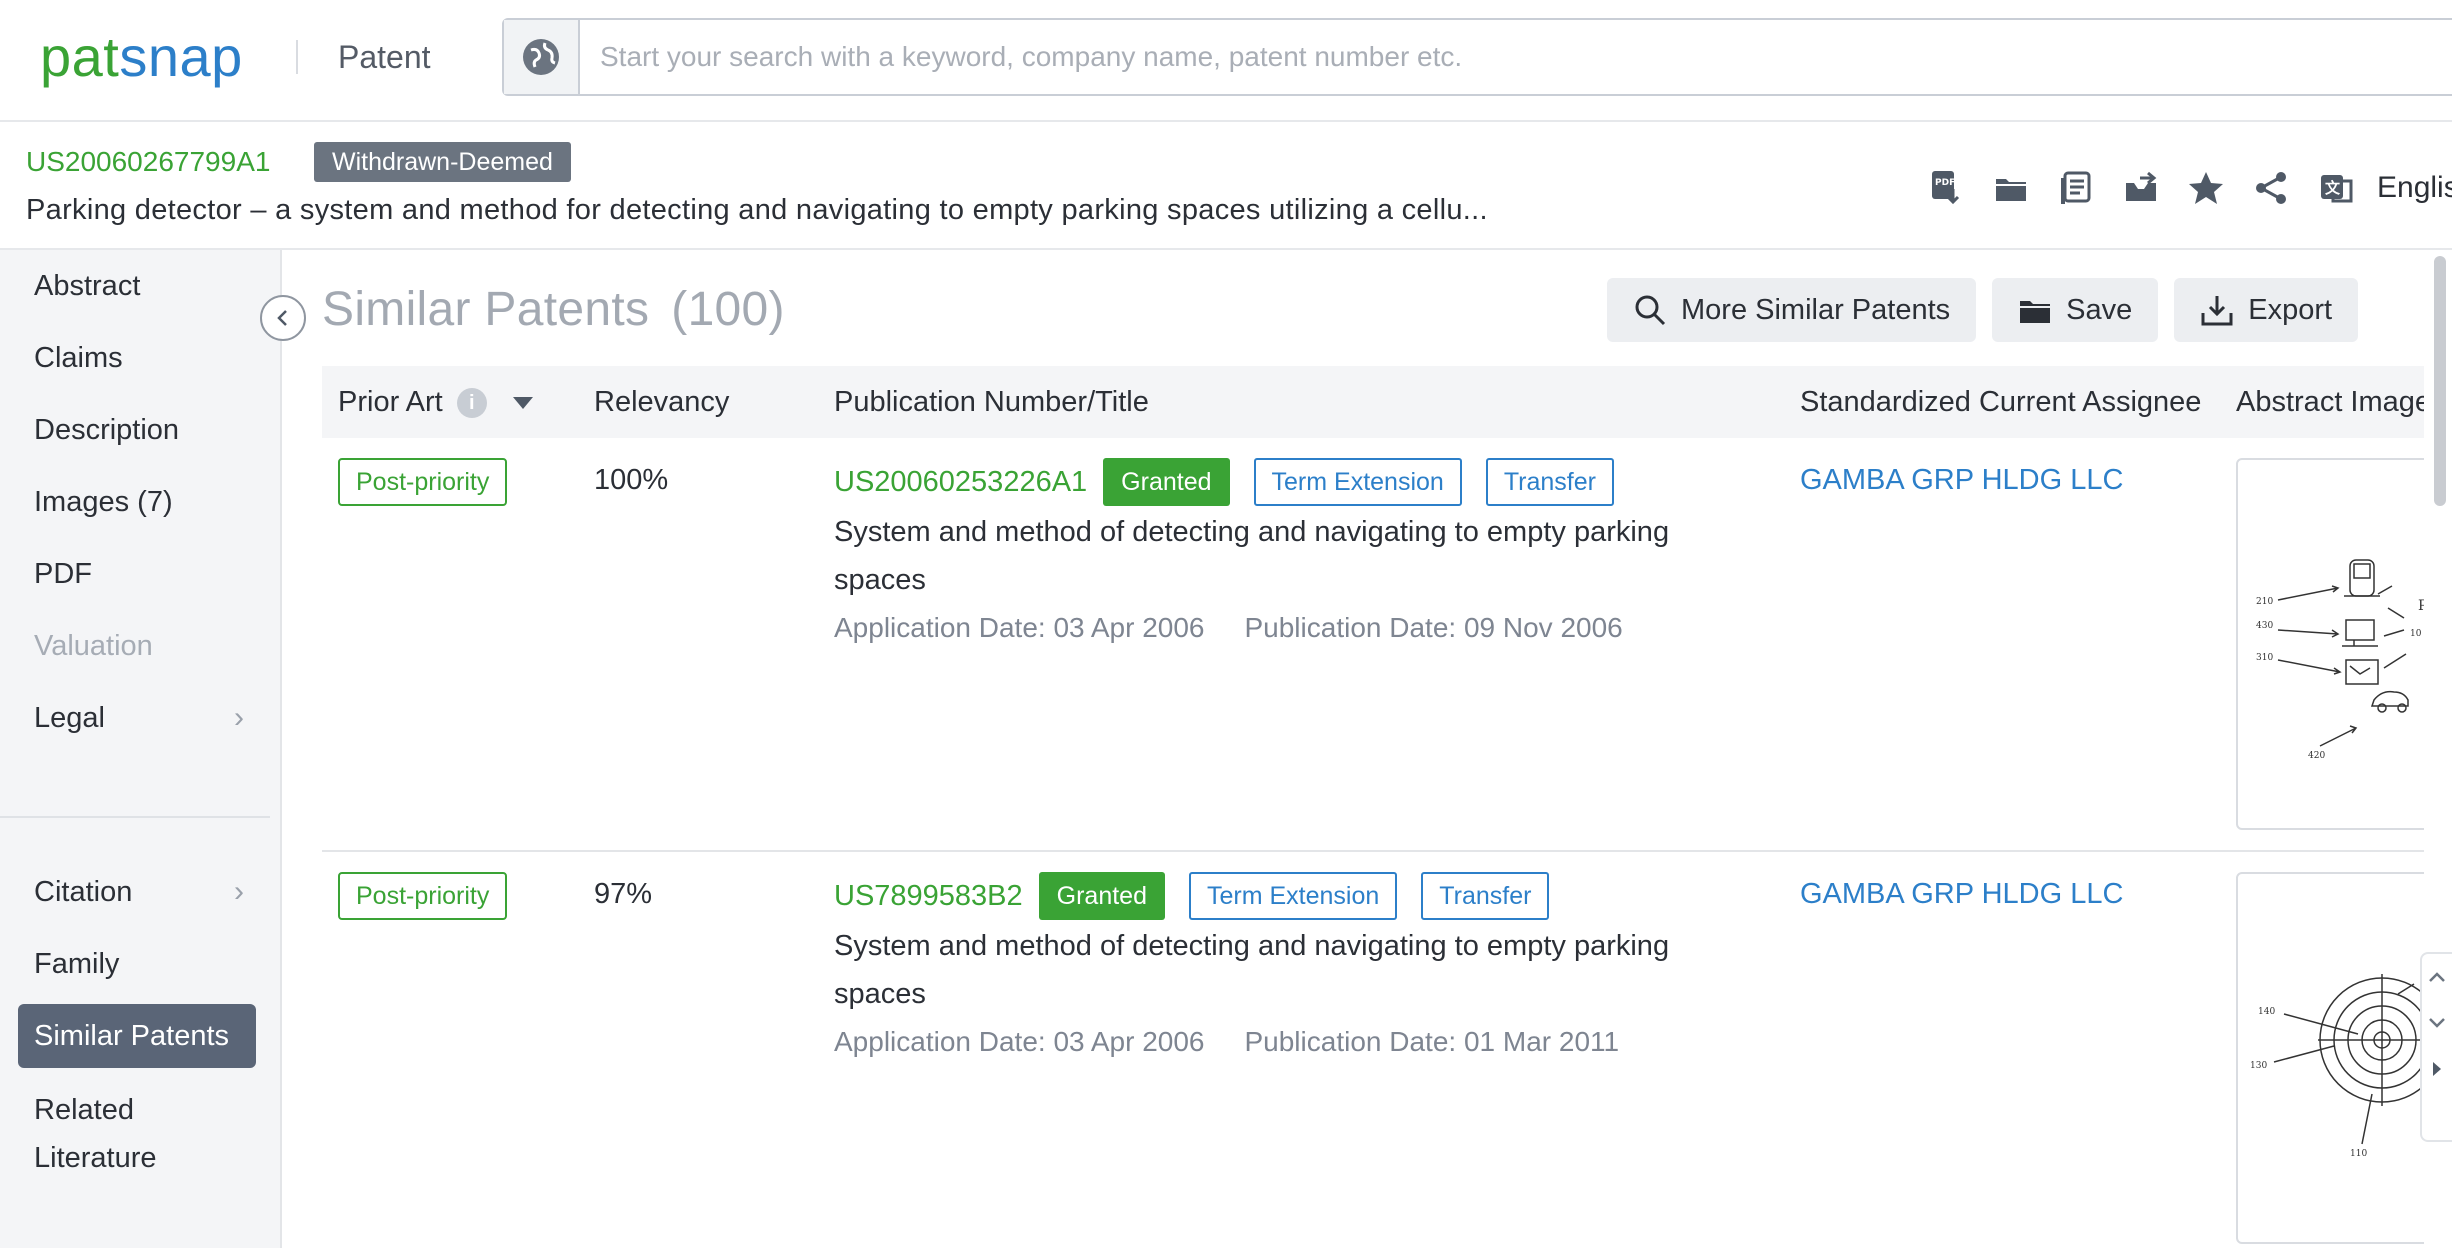  I want to click on sidebar-item-label: Claims, so click(78, 358).